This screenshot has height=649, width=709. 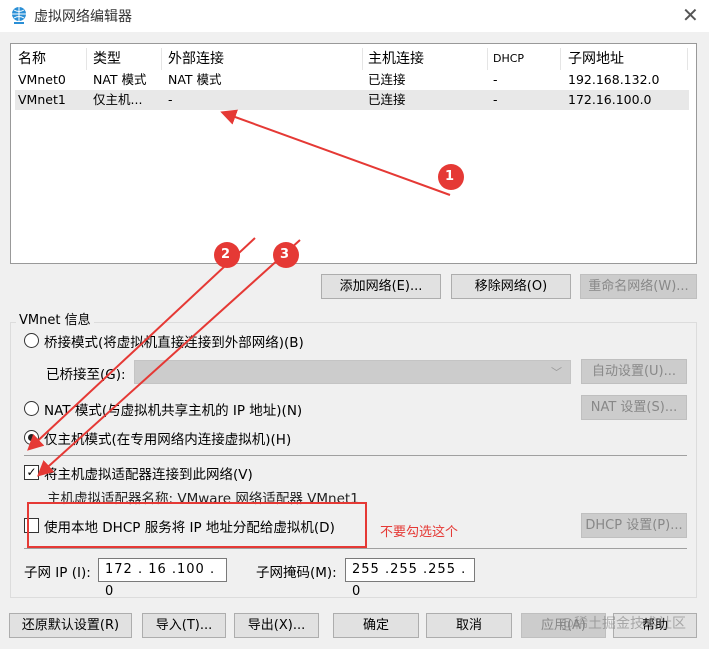 What do you see at coordinates (31, 340) in the screenshot?
I see `bridge-mode-radio` at bounding box center [31, 340].